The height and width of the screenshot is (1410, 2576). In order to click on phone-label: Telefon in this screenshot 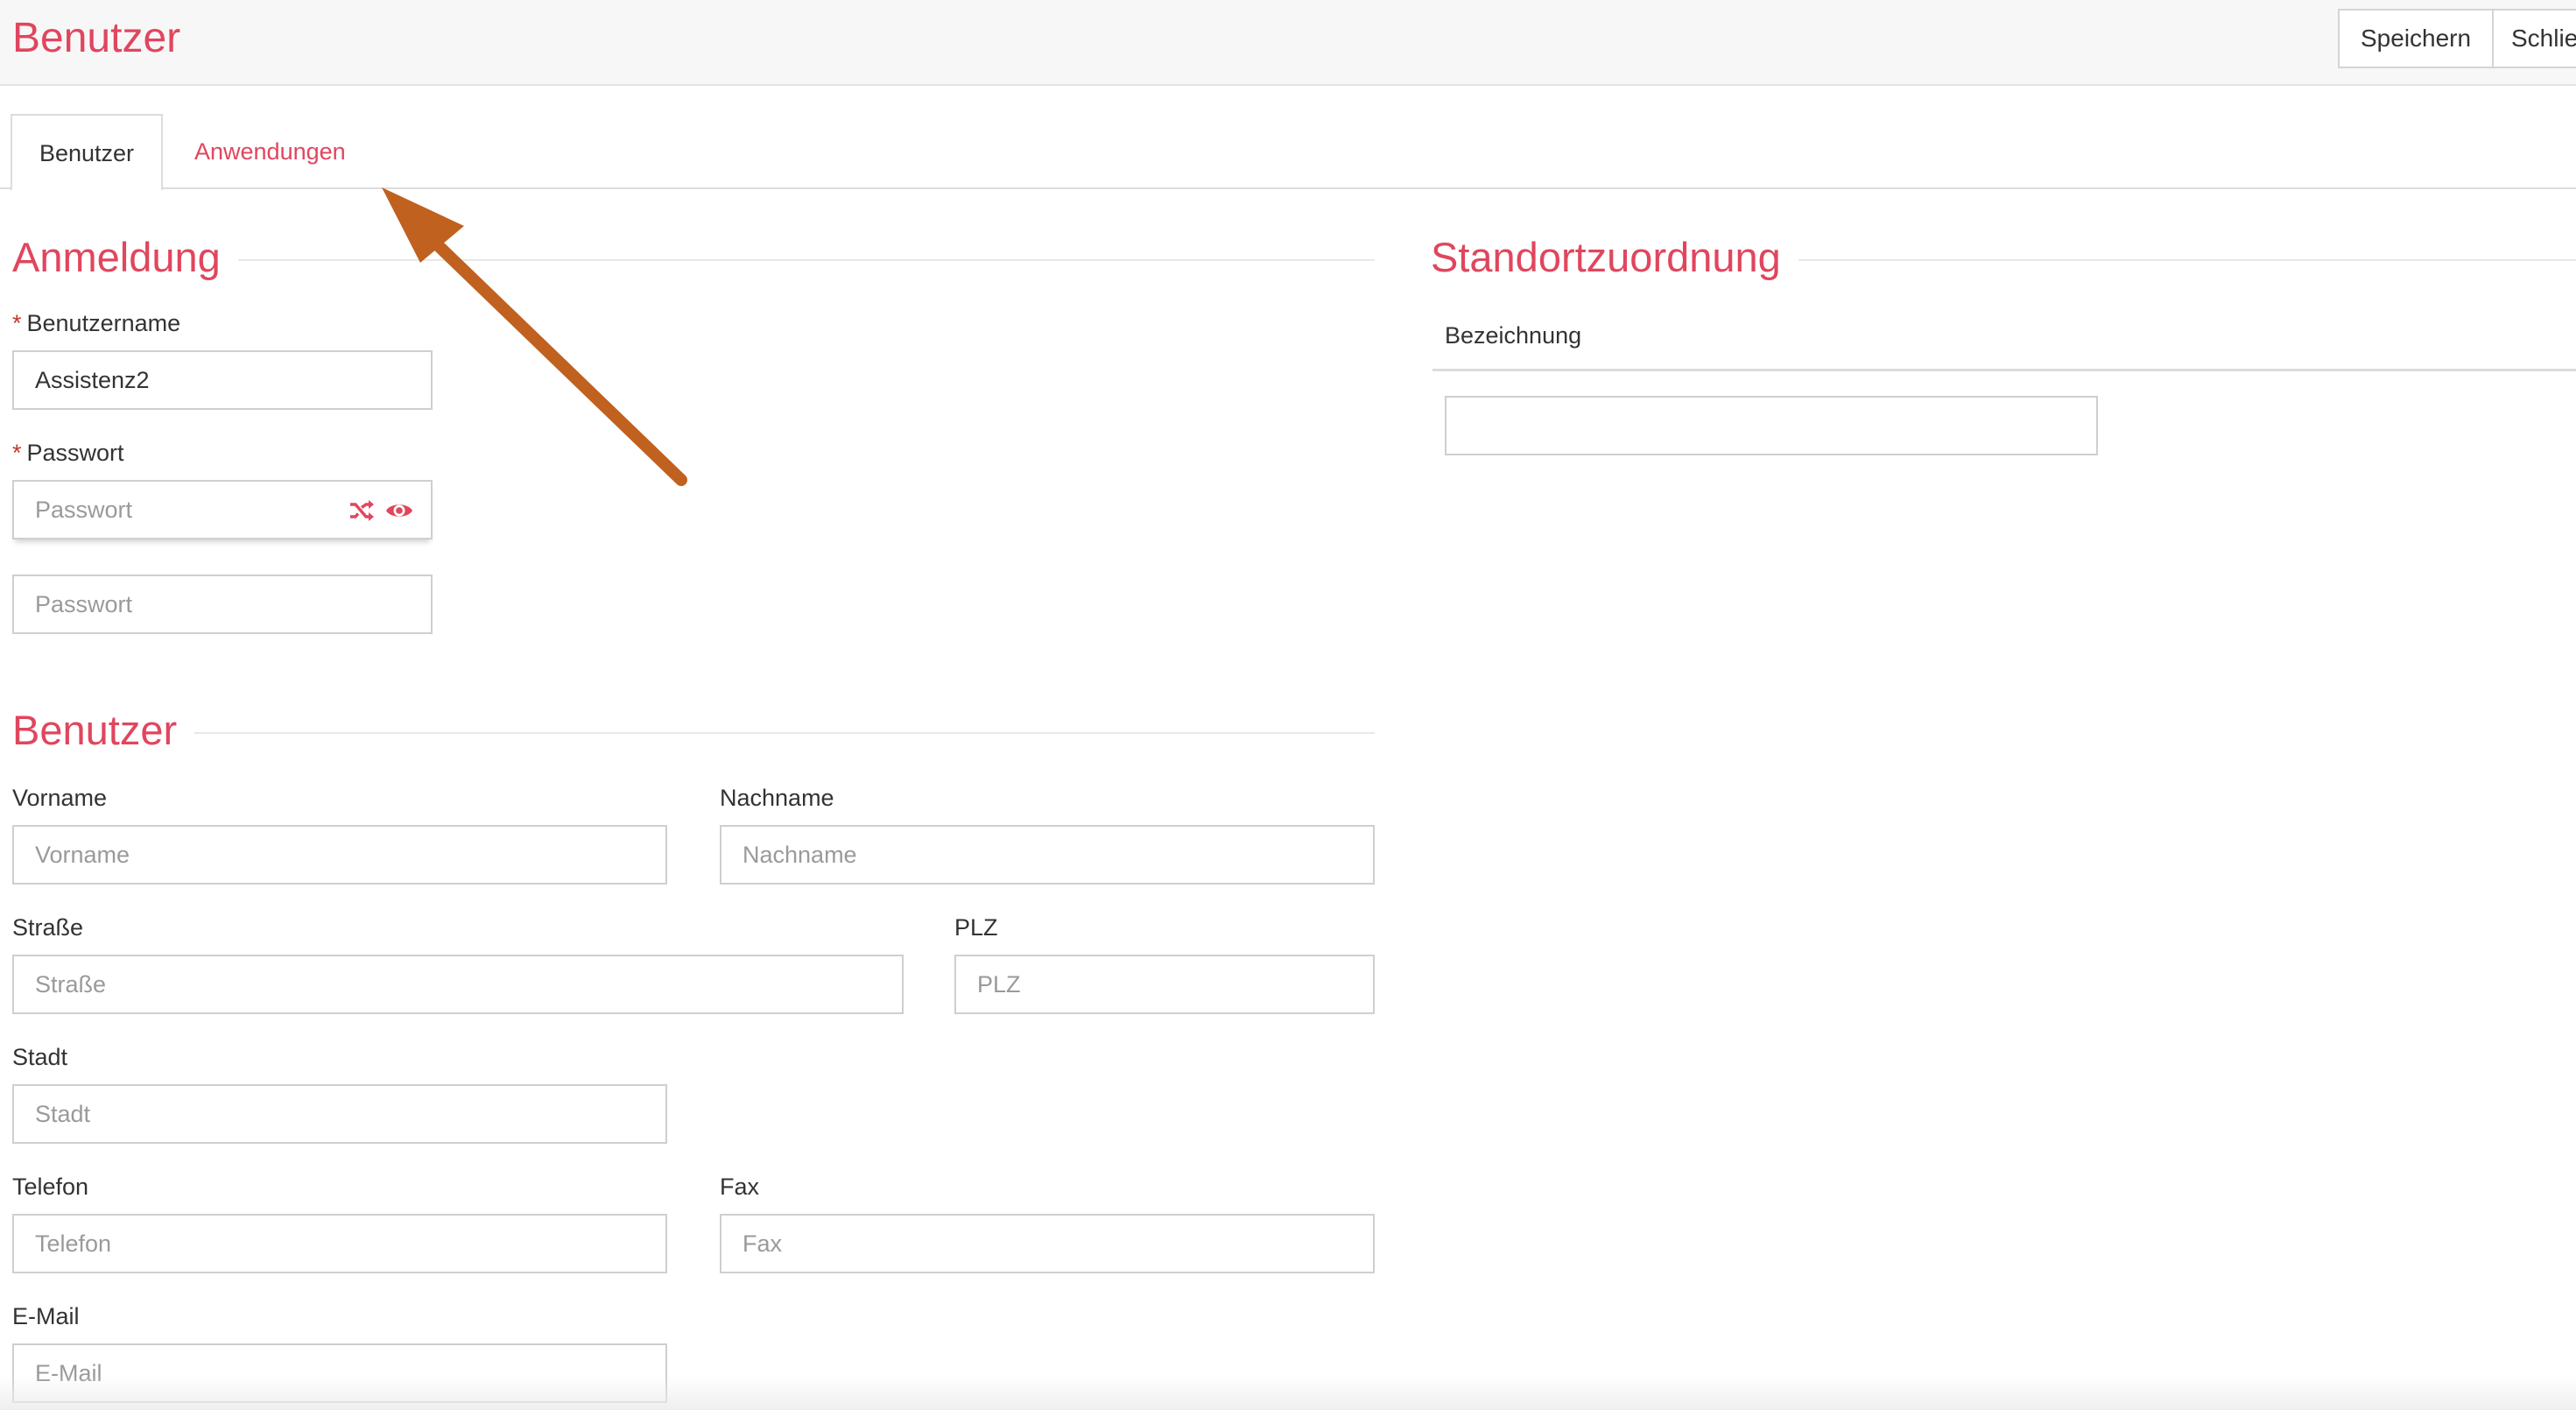, I will do `click(50, 1187)`.